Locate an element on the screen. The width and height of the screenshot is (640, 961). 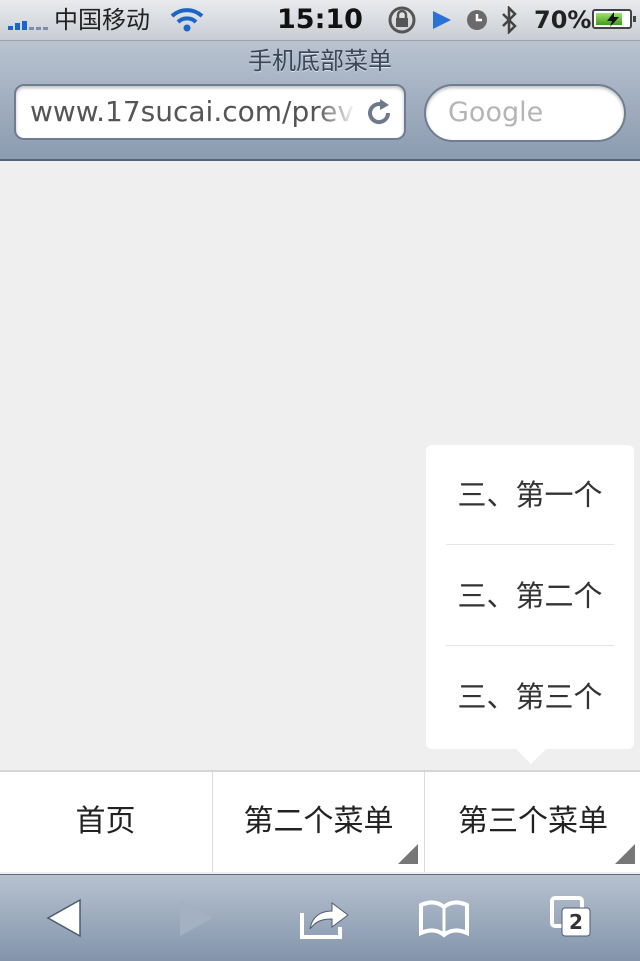
submenu-popup: 三、第一个 三、第二个 三、第三个 is located at coordinates (530, 604).